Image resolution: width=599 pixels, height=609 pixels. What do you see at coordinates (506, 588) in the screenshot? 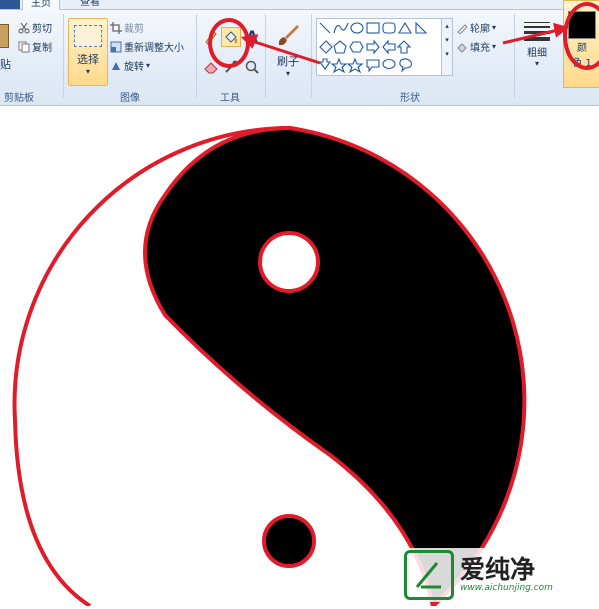
I see `watermark-url: www.aichunjing.com` at bounding box center [506, 588].